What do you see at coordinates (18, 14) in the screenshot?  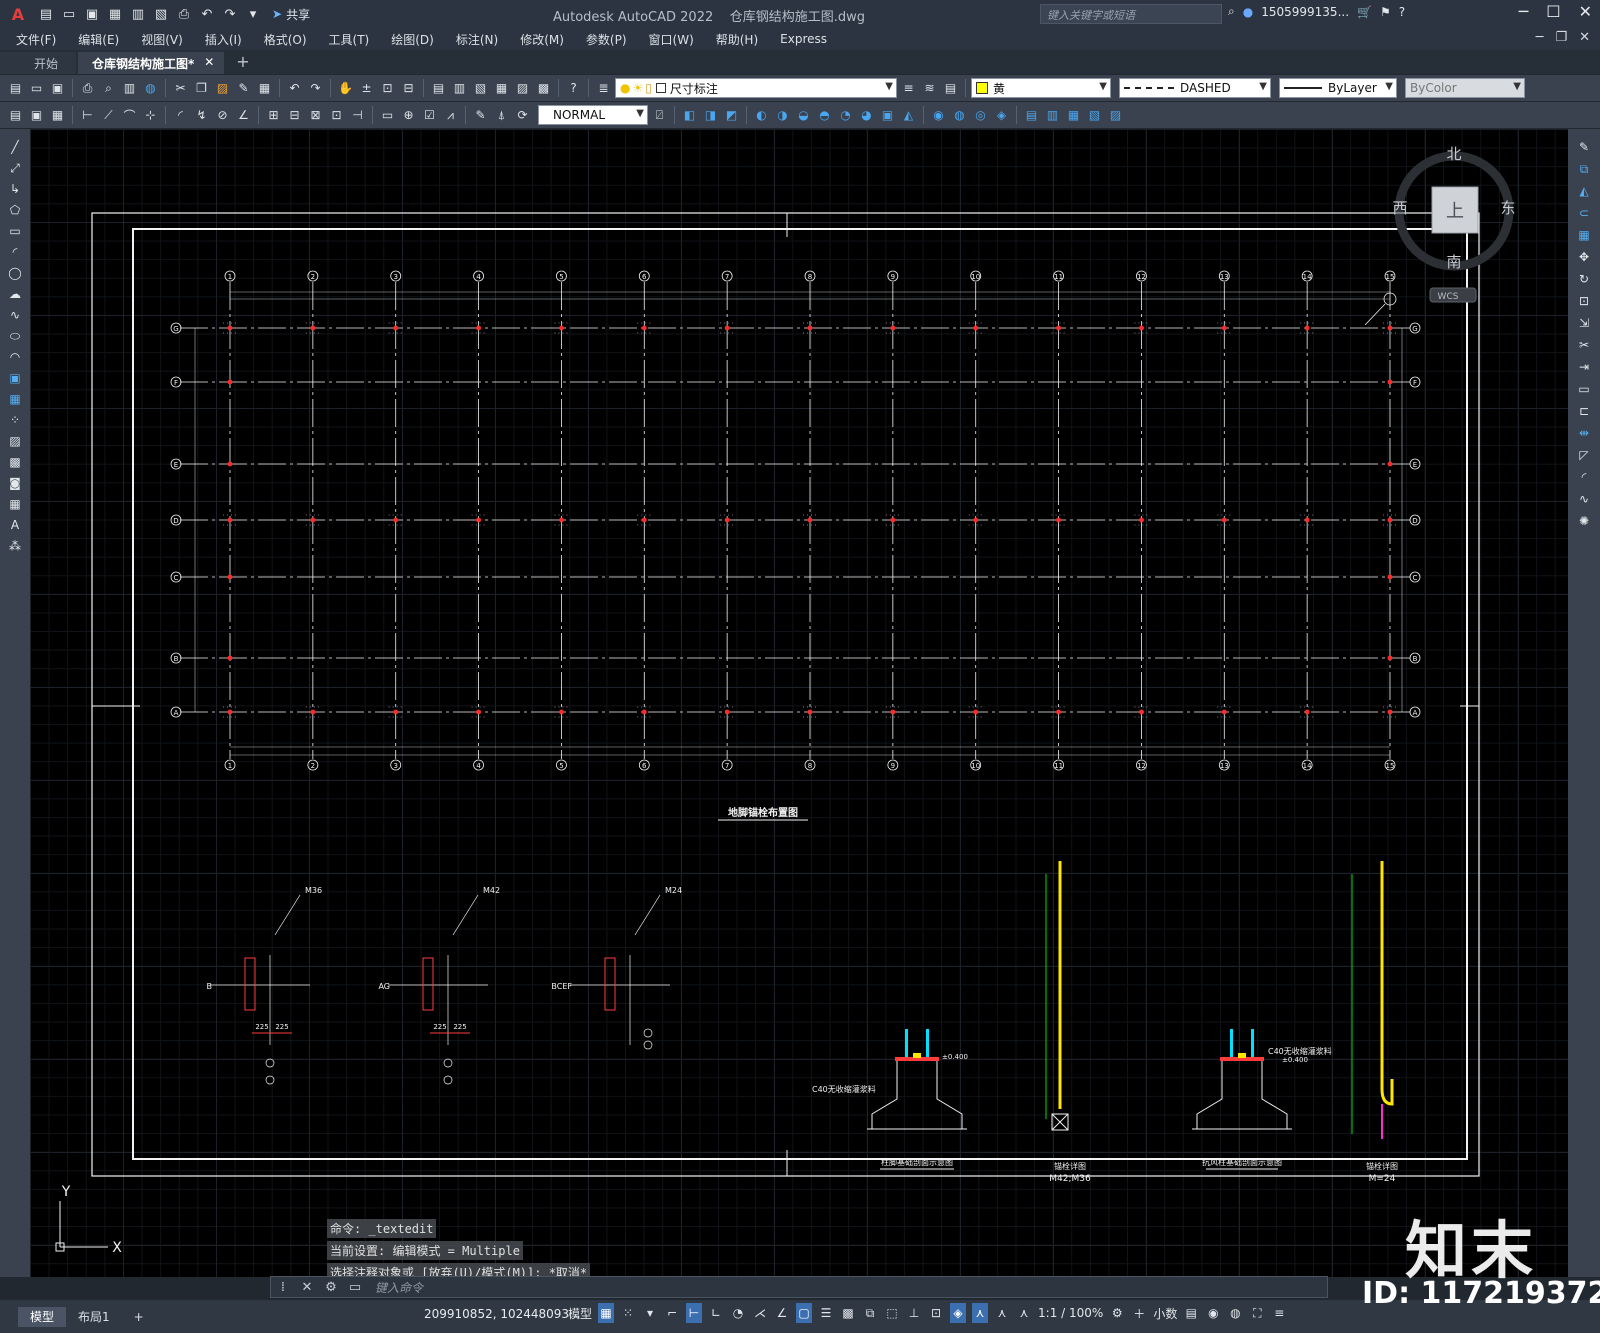 I see `autocad-logo-icon: A` at bounding box center [18, 14].